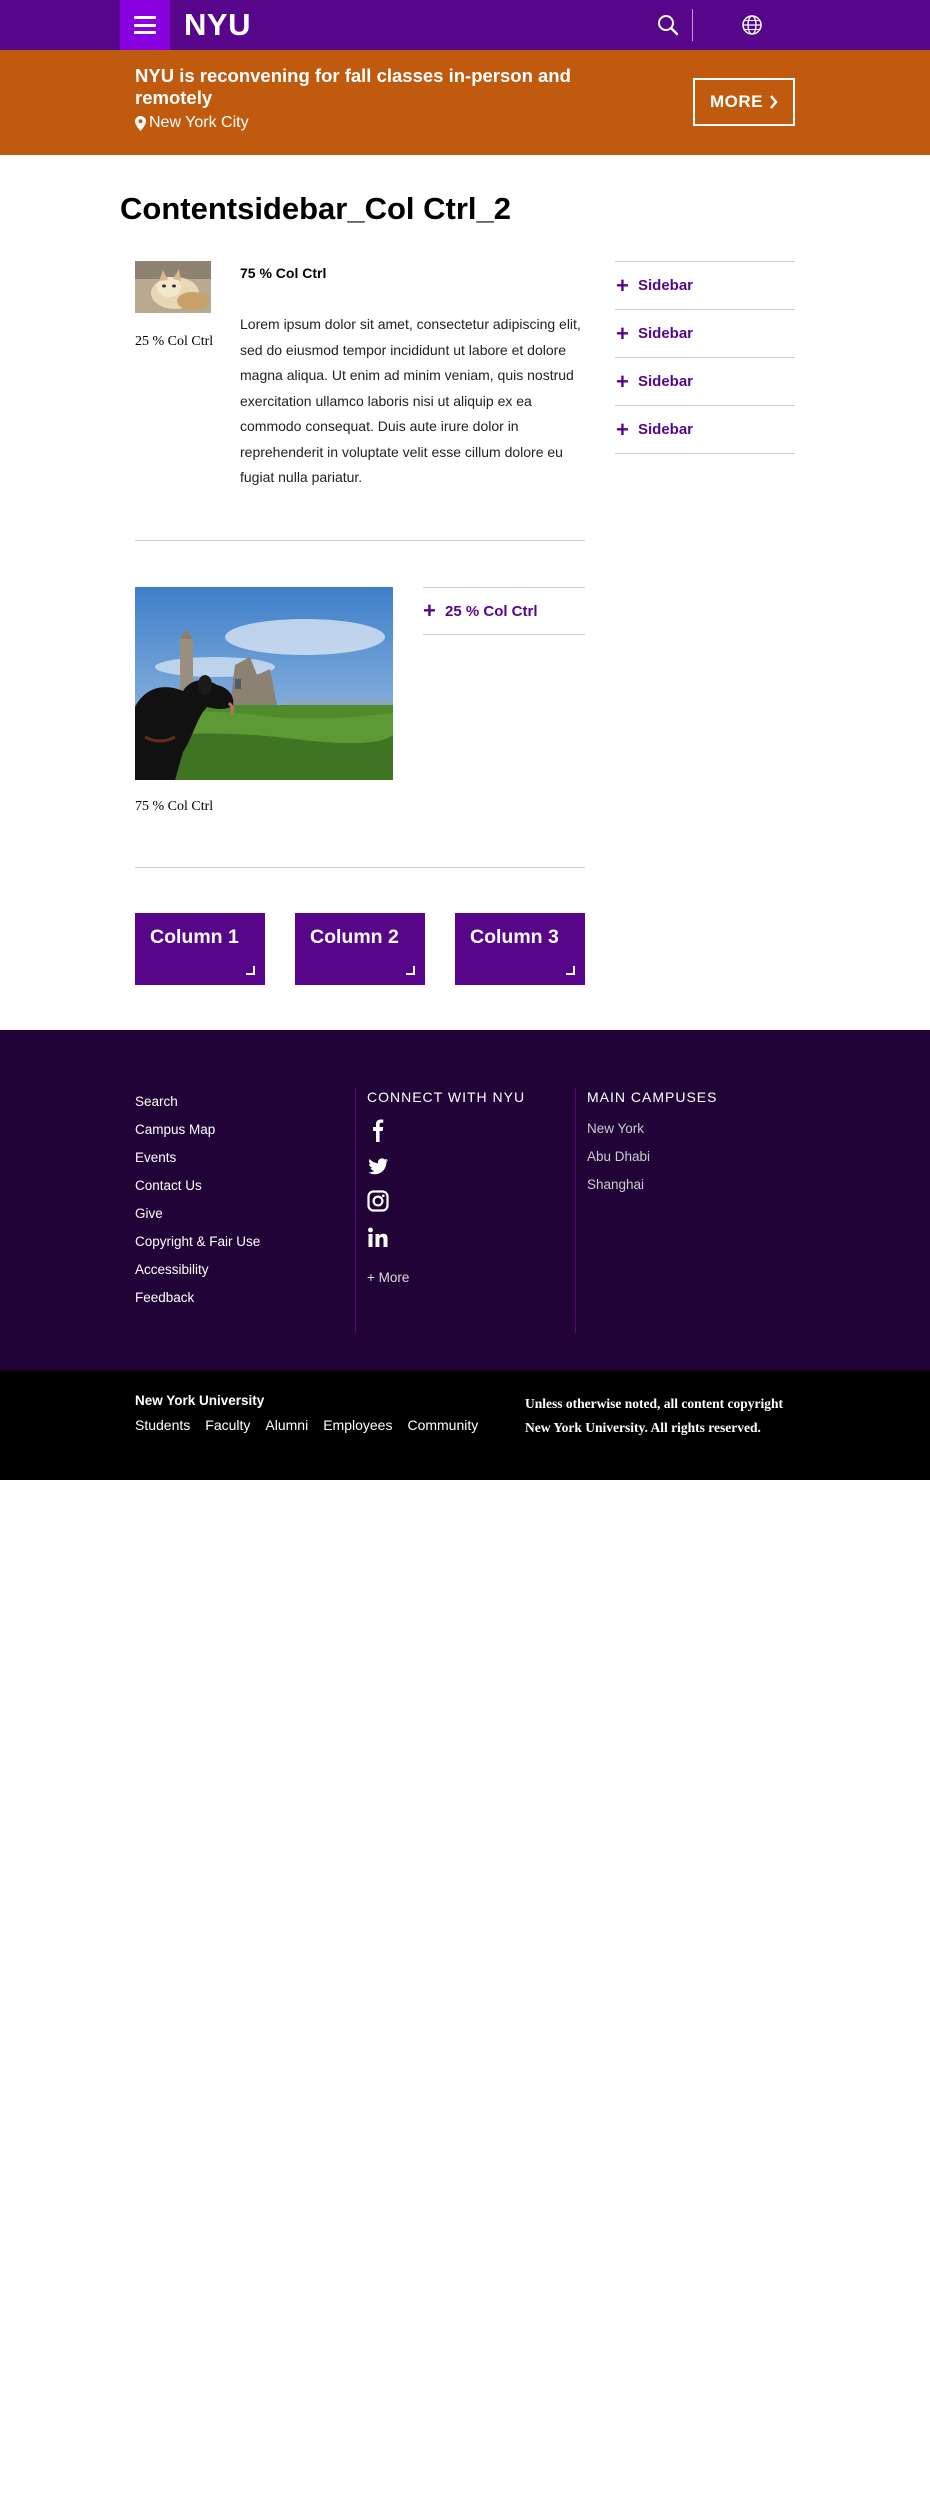 The width and height of the screenshot is (930, 2500). I want to click on column-tile-2: Column 2, so click(360, 949).